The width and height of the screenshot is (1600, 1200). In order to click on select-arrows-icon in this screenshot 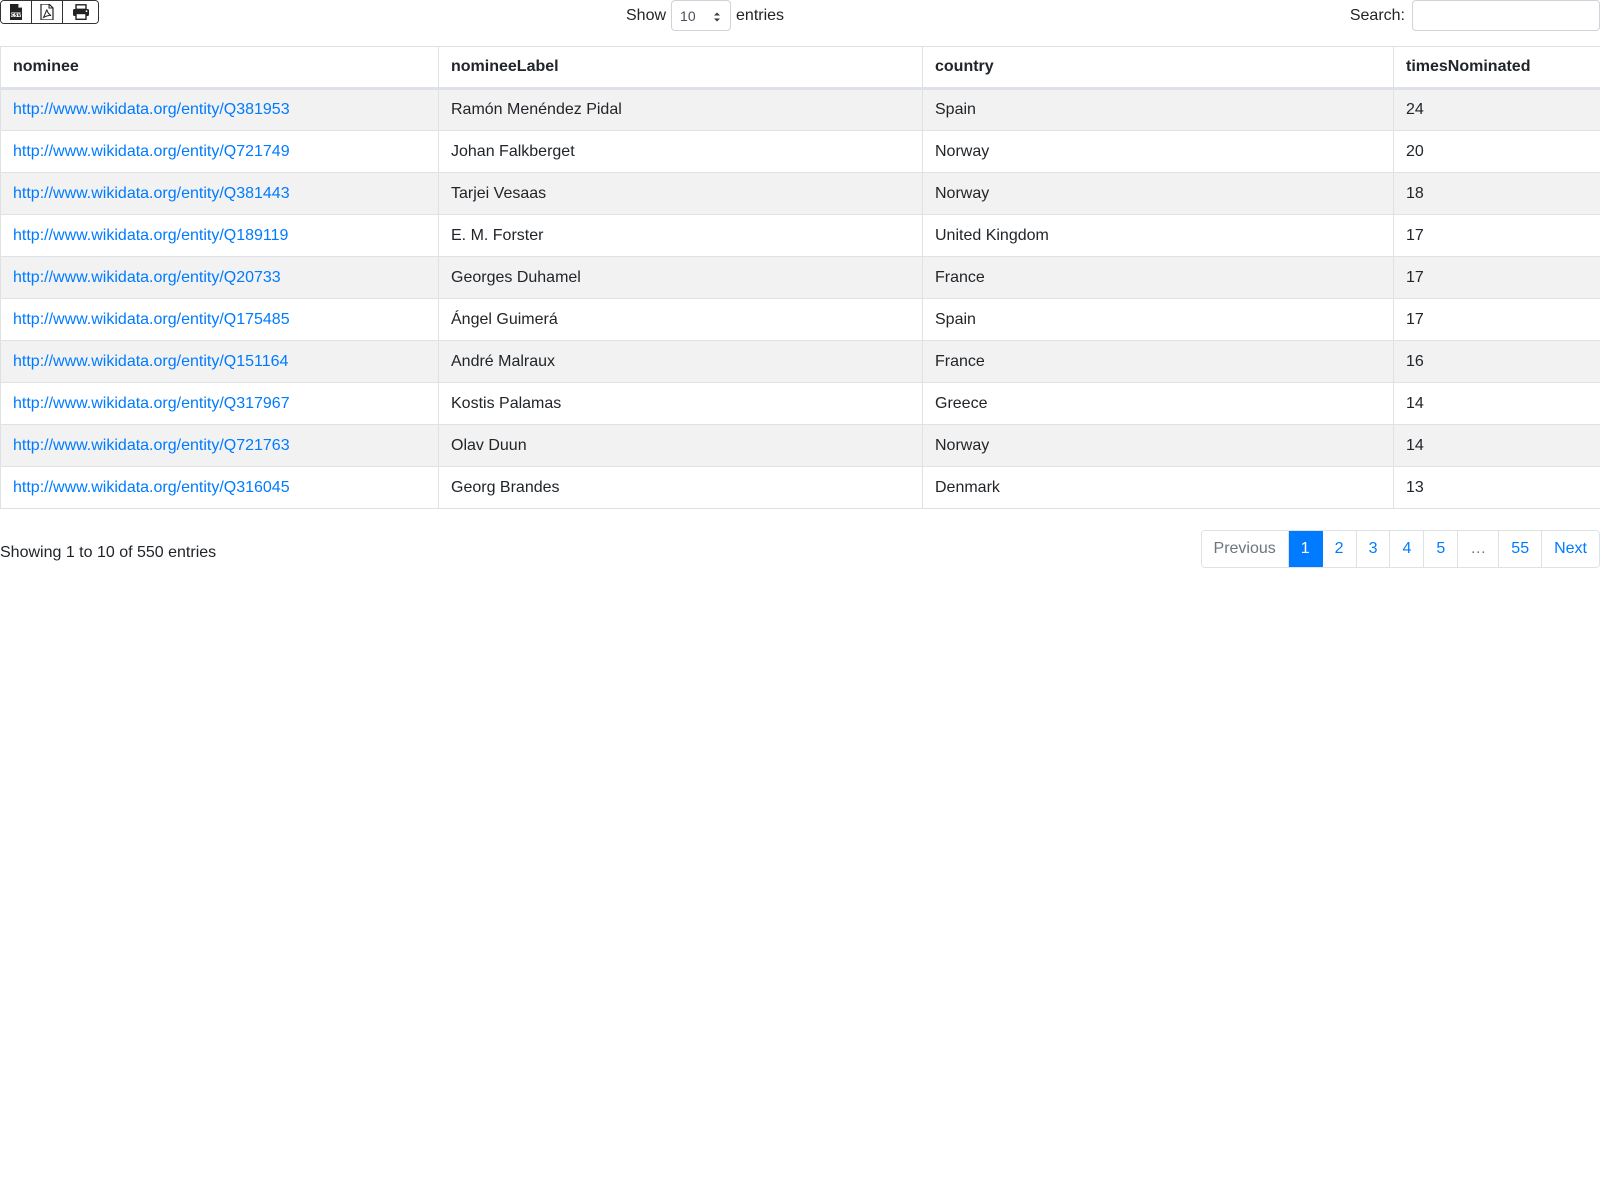, I will do `click(717, 16)`.